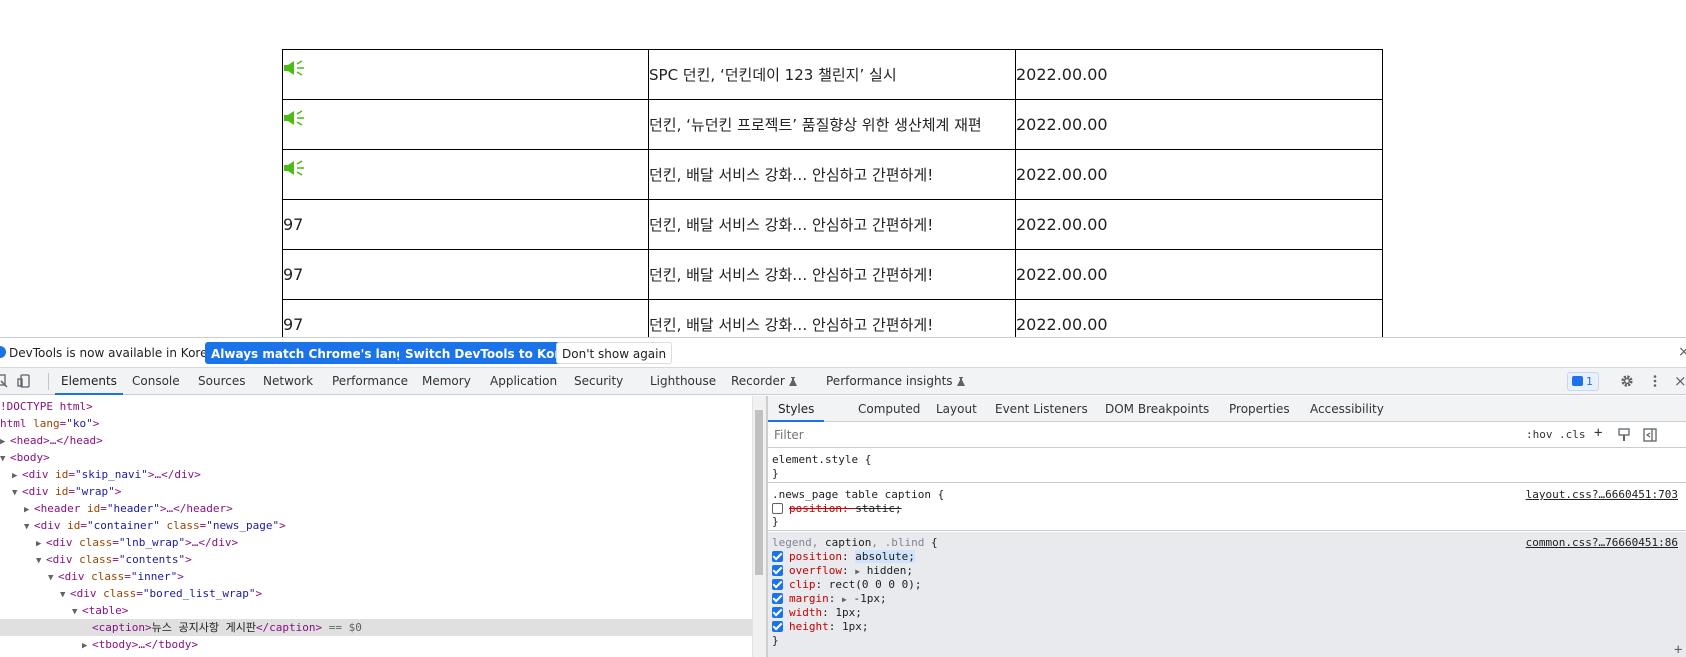 Image resolution: width=1686 pixels, height=657 pixels. I want to click on head-tag: <head>…</head>, so click(56, 440).